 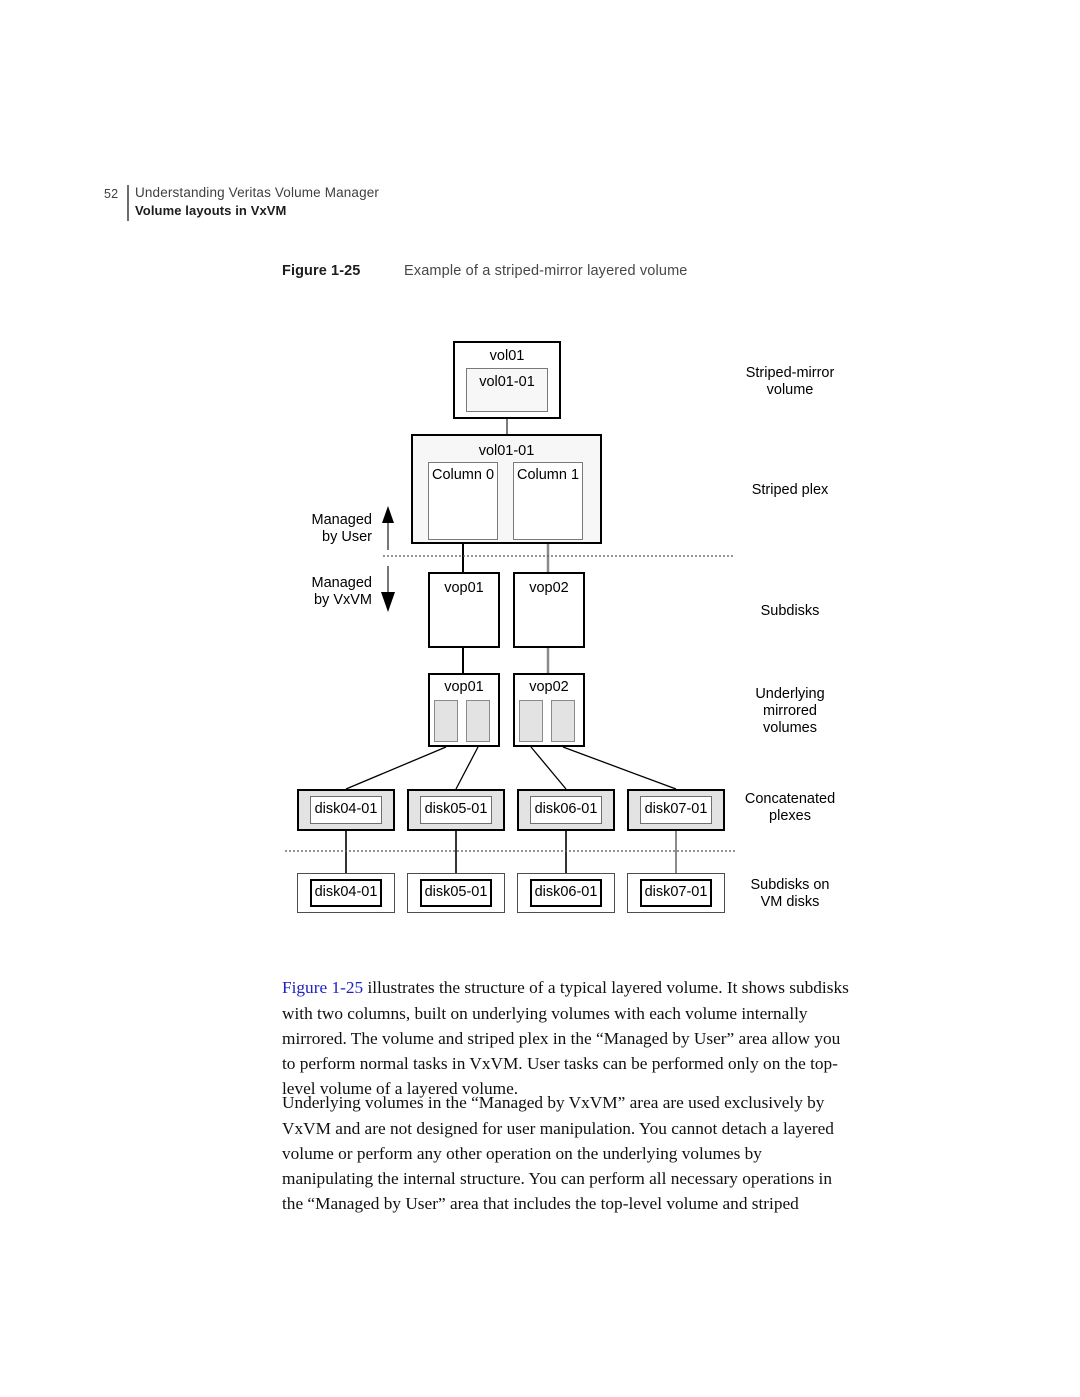 What do you see at coordinates (549, 588) in the screenshot?
I see `node-label: vop02` at bounding box center [549, 588].